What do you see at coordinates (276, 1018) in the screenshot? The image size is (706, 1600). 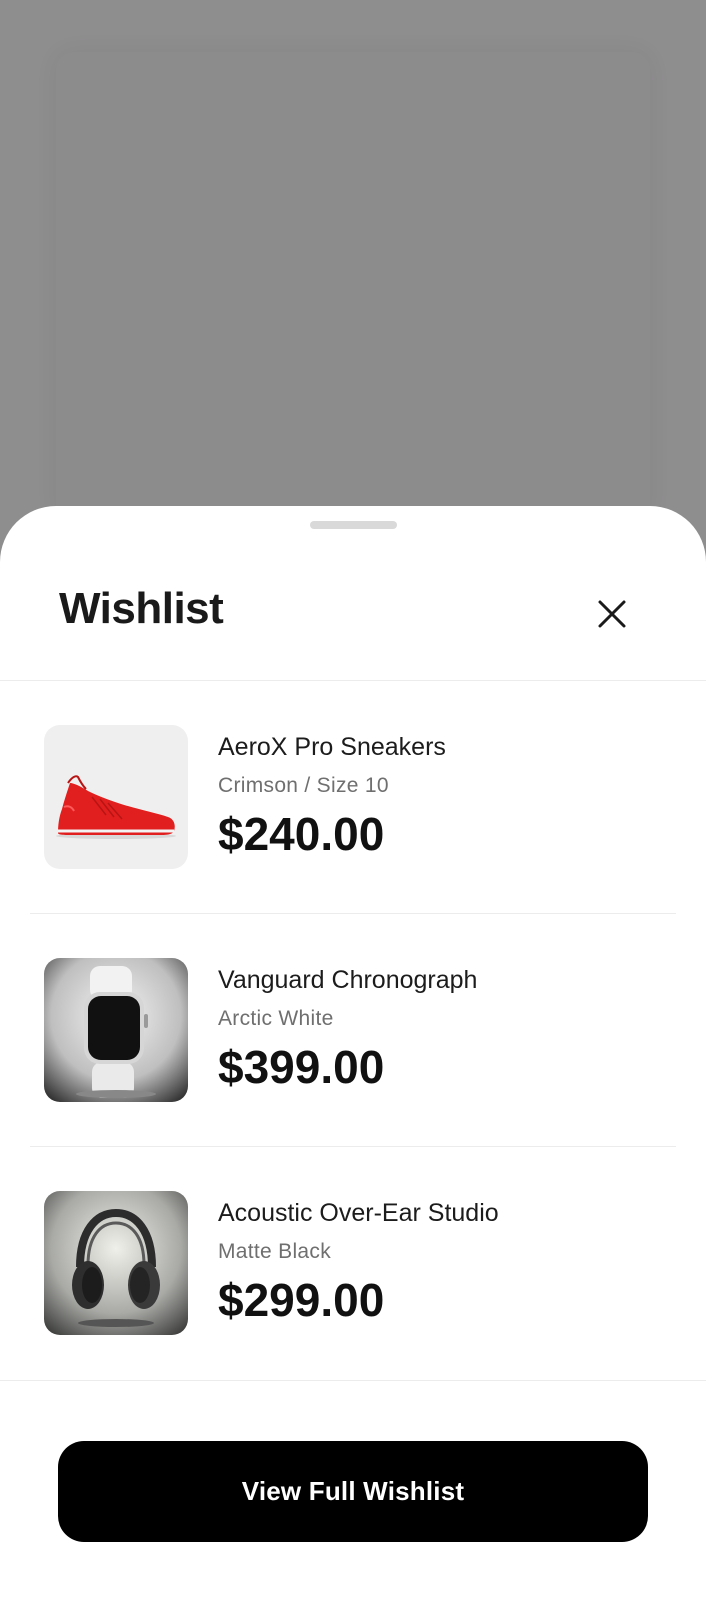 I see `item-variant: Arctic White` at bounding box center [276, 1018].